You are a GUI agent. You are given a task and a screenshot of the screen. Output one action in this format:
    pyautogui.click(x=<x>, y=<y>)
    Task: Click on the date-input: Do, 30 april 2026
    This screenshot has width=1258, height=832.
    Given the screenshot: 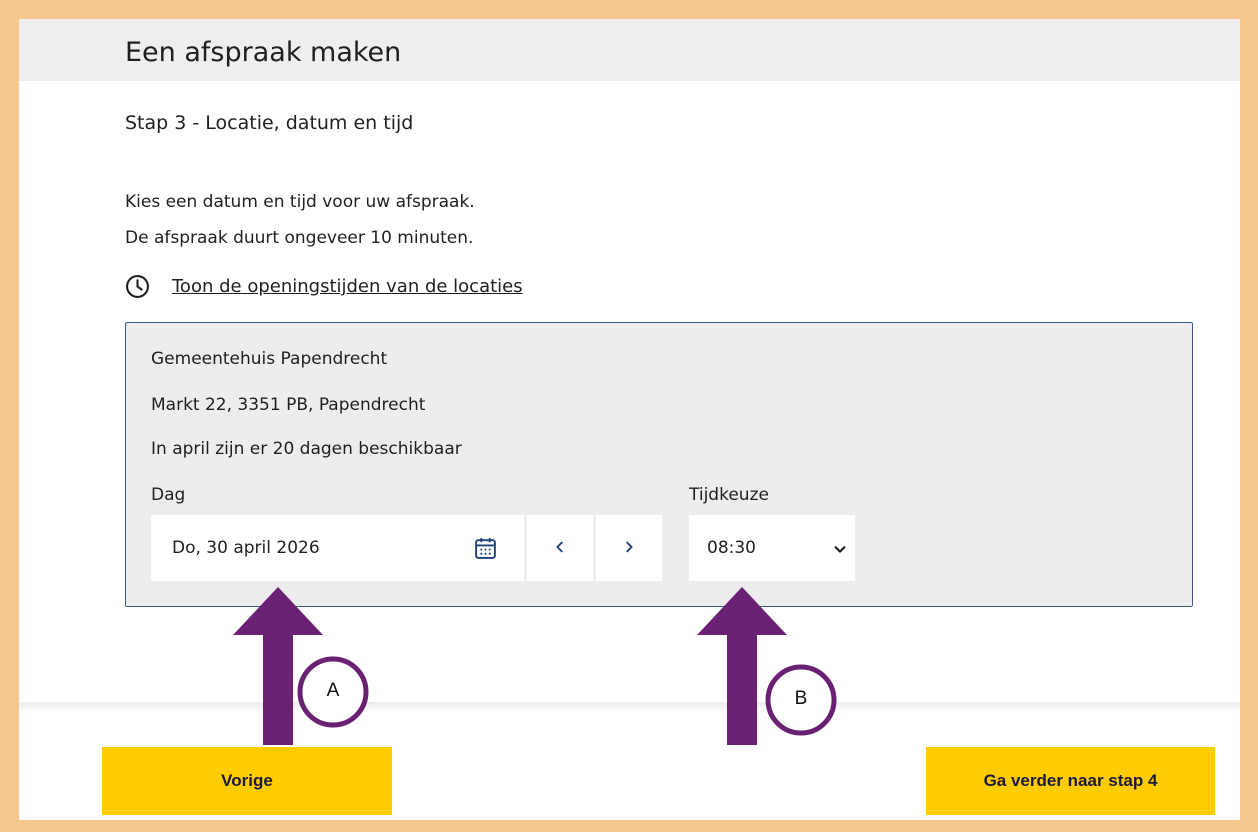 What is the action you would take?
    pyautogui.click(x=337, y=548)
    